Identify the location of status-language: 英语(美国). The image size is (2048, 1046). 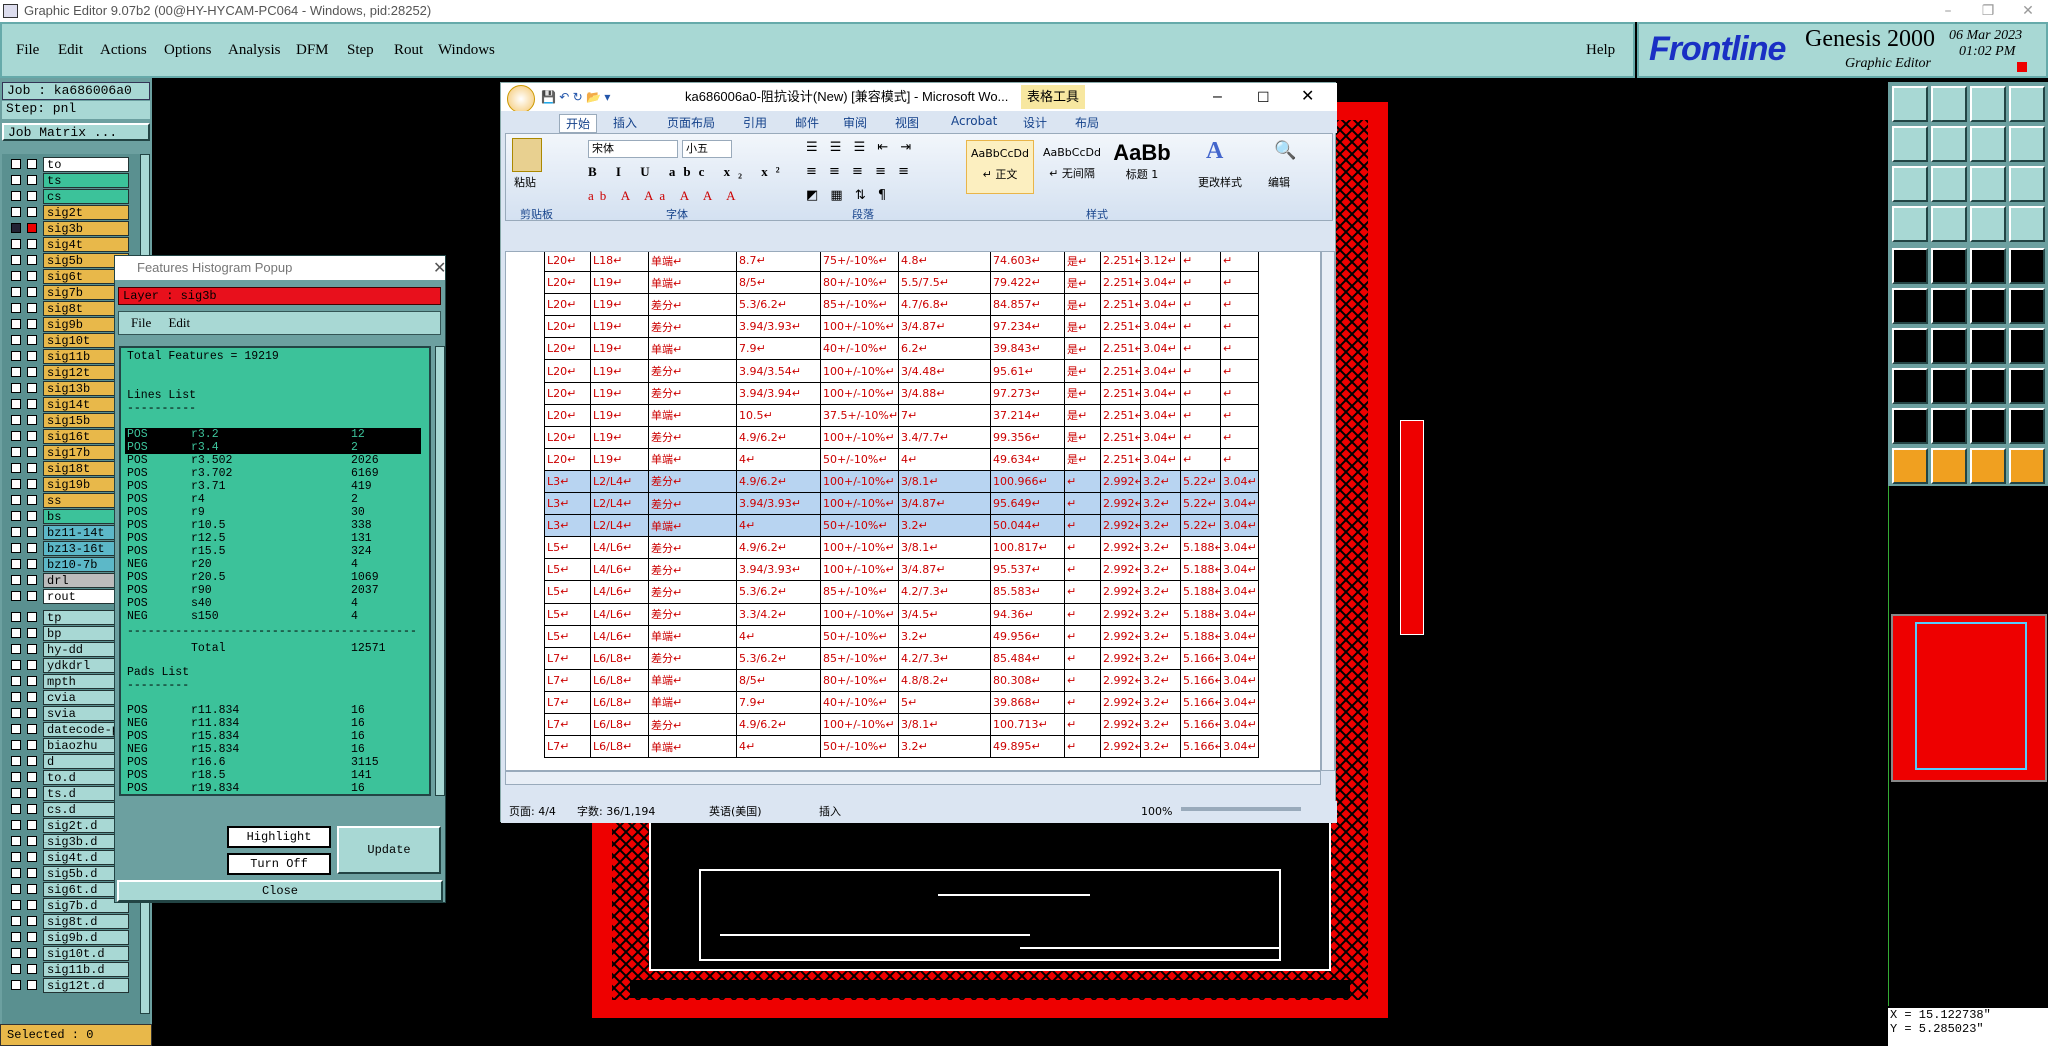
(735, 812).